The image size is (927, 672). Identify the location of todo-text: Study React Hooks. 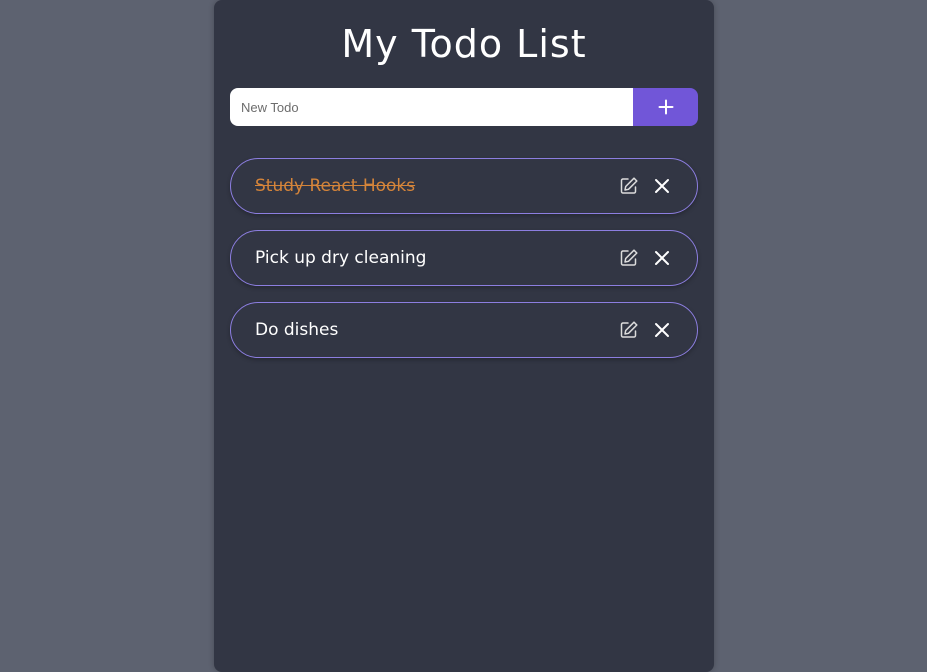
(335, 186).